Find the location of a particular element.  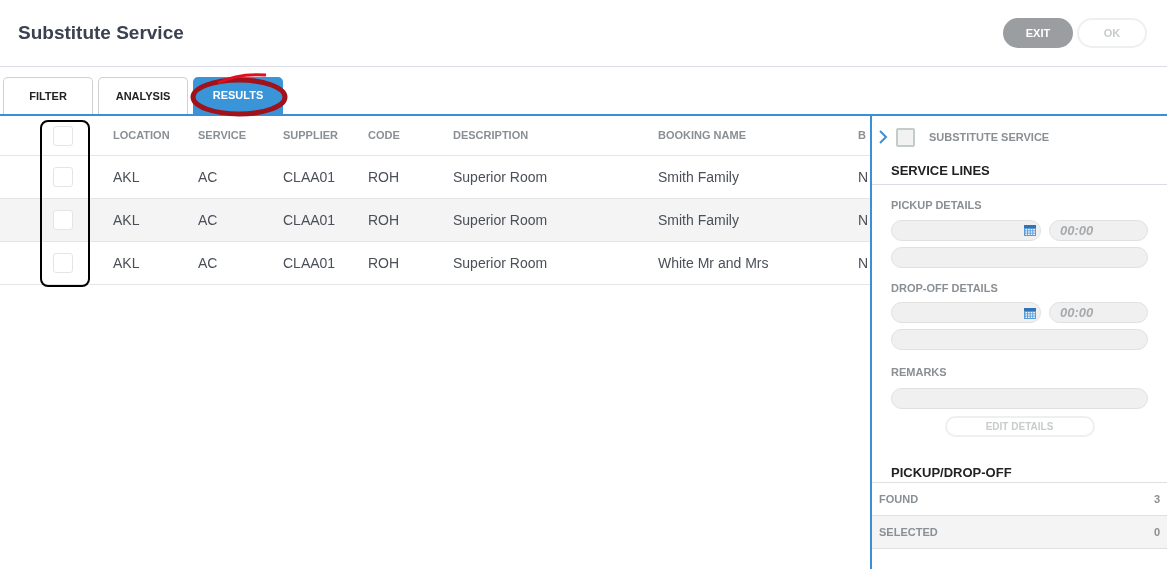

group-label: DROP-OFF DETAILS is located at coordinates (945, 288).